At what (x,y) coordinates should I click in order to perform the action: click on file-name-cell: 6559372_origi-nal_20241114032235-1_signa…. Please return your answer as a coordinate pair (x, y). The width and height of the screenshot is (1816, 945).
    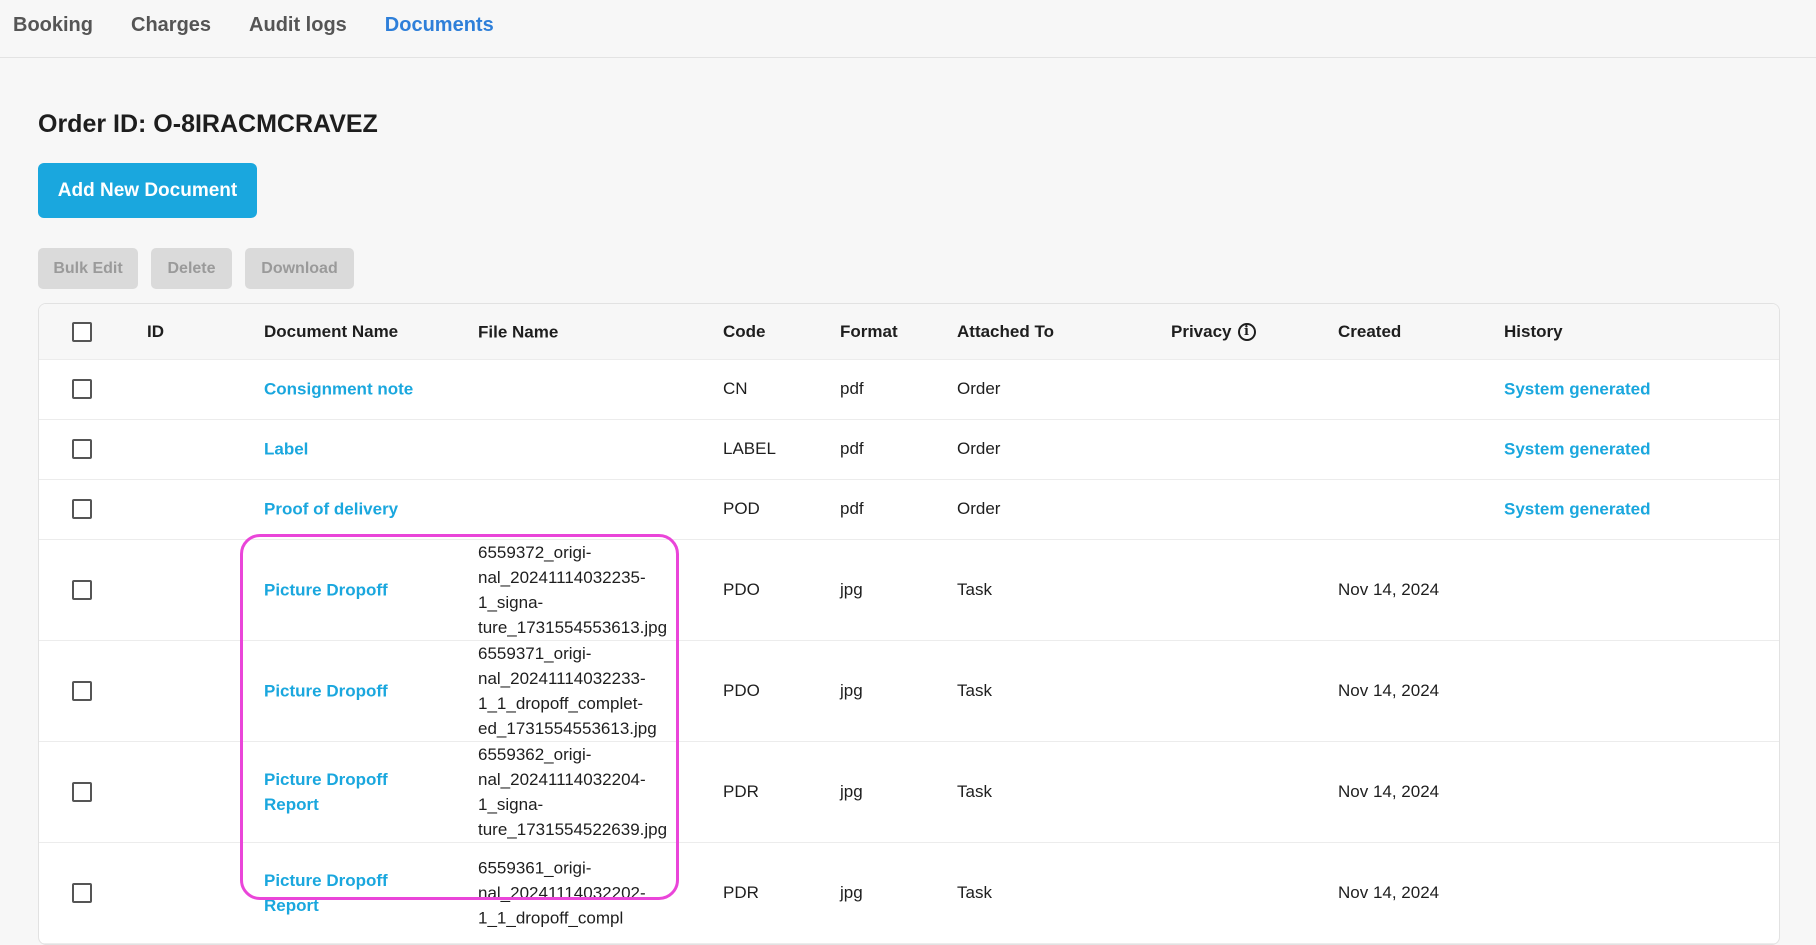
    Looking at the image, I should click on (573, 589).